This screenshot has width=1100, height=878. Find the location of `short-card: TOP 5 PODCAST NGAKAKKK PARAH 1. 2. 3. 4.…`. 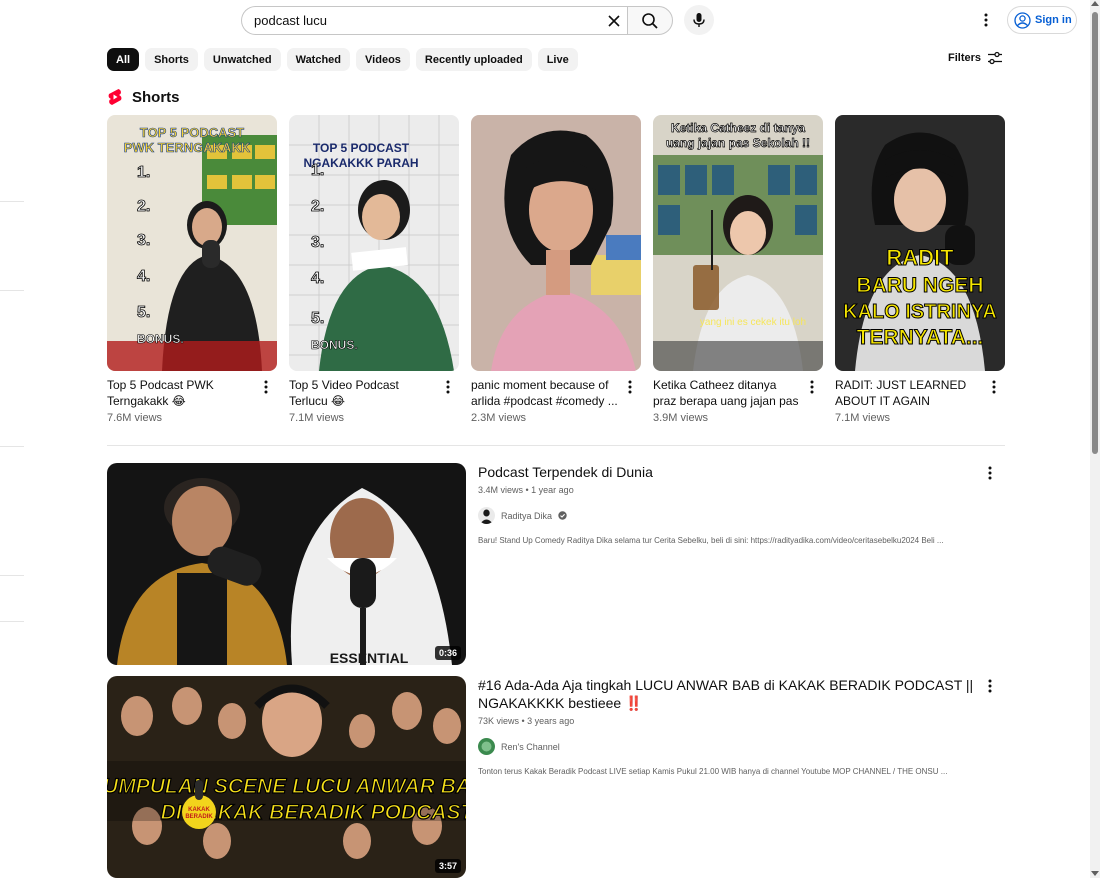

short-card: TOP 5 PODCAST NGAKAKKK PARAH 1. 2. 3. 4.… is located at coordinates (374, 269).